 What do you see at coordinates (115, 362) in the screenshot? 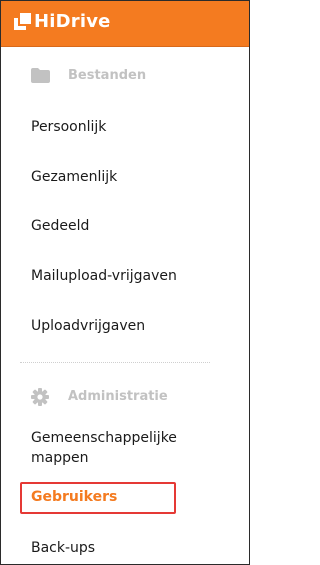
I see `section-divider` at bounding box center [115, 362].